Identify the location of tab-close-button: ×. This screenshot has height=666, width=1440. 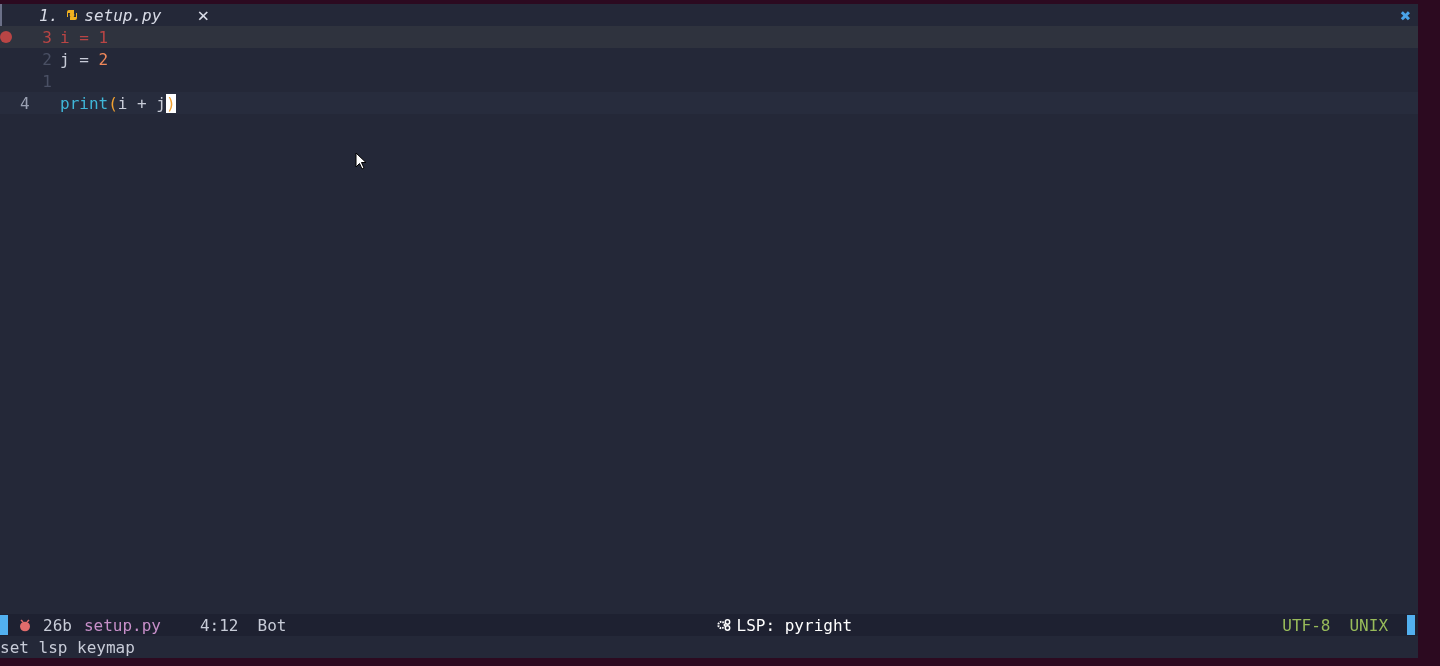
(203, 15).